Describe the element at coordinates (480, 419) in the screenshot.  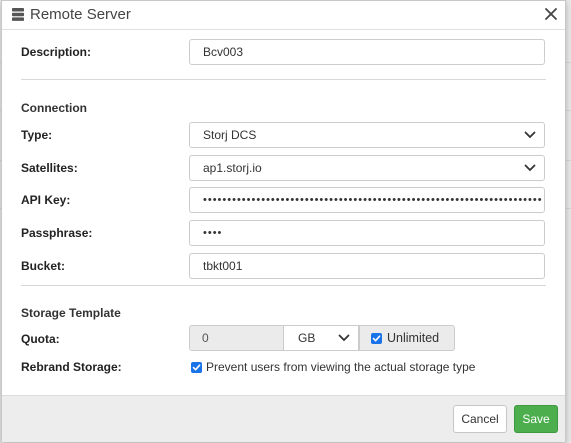
I see `cancel-button: Cancel` at that location.